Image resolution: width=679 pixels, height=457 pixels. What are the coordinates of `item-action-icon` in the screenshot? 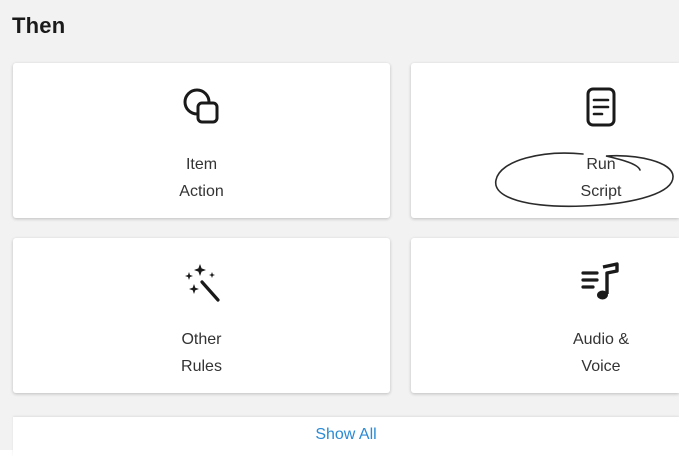 It's located at (200, 106).